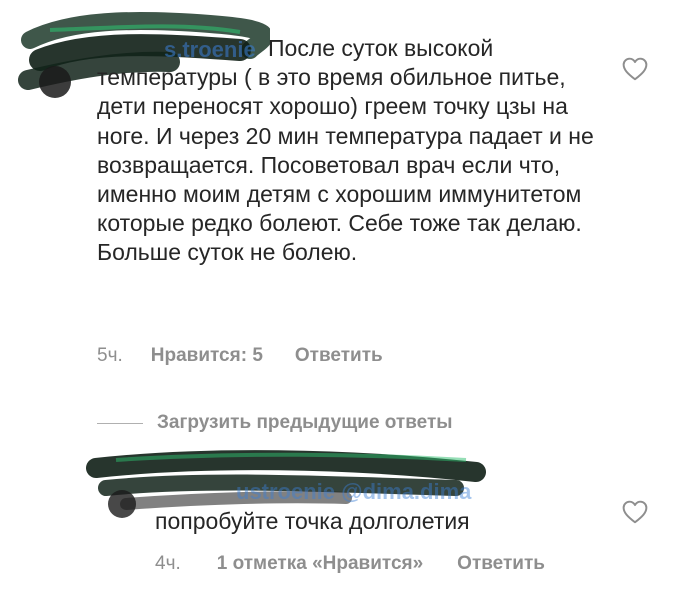 The width and height of the screenshot is (686, 600). What do you see at coordinates (305, 422) in the screenshot?
I see `load-previous-label: Загрузить предыдущие ответы` at bounding box center [305, 422].